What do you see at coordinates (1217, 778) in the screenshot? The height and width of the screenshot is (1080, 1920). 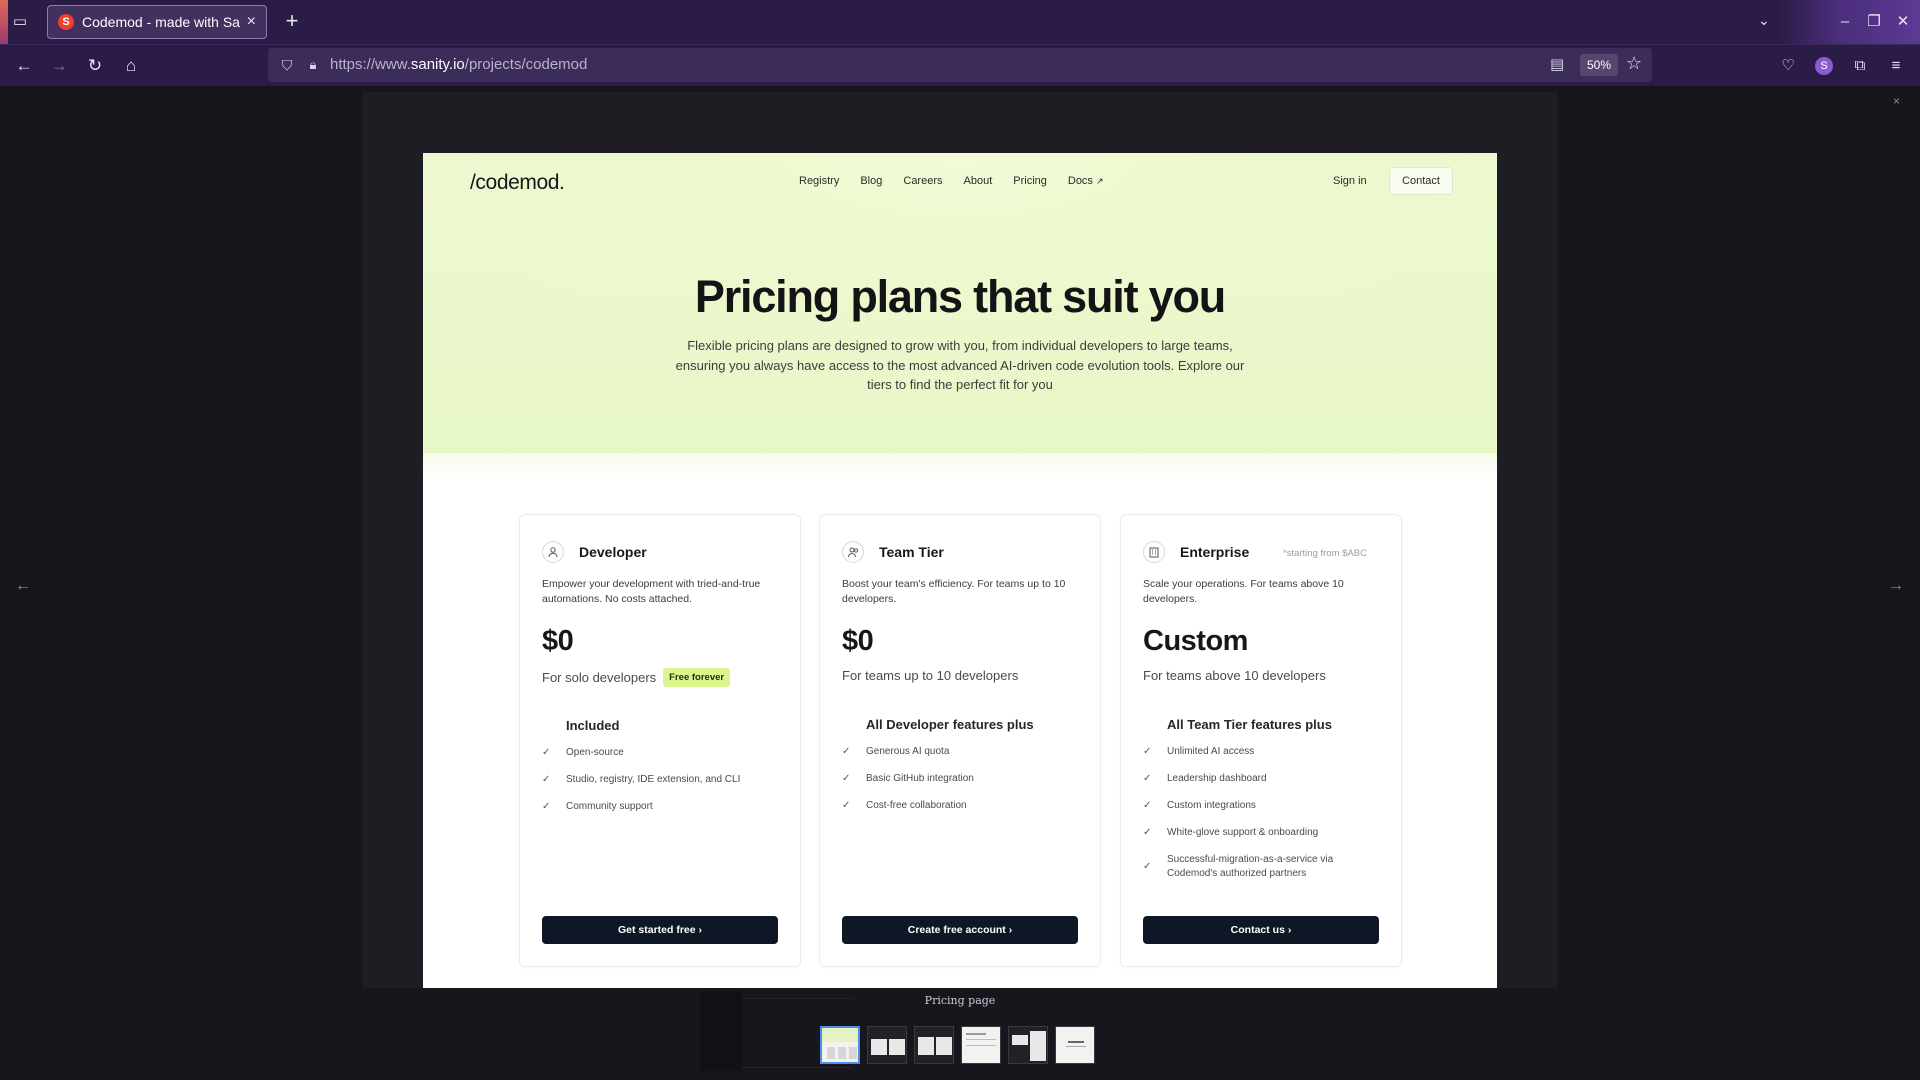 I see `feature-text: Leadership dashboard` at bounding box center [1217, 778].